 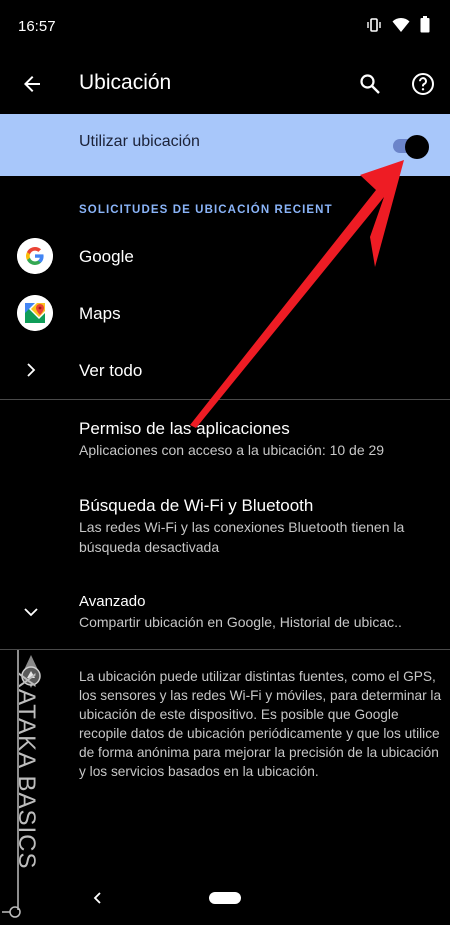 I want to click on divider, so click(x=225, y=649).